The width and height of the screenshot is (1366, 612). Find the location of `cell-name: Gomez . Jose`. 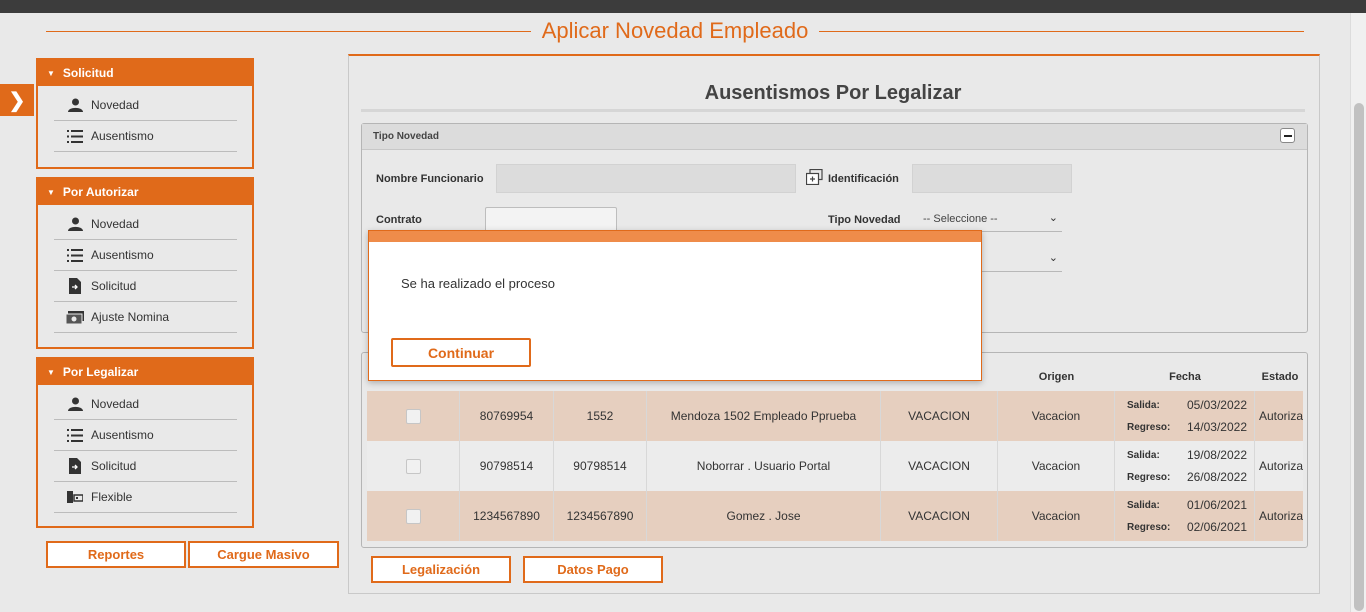

cell-name: Gomez . Jose is located at coordinates (764, 516).